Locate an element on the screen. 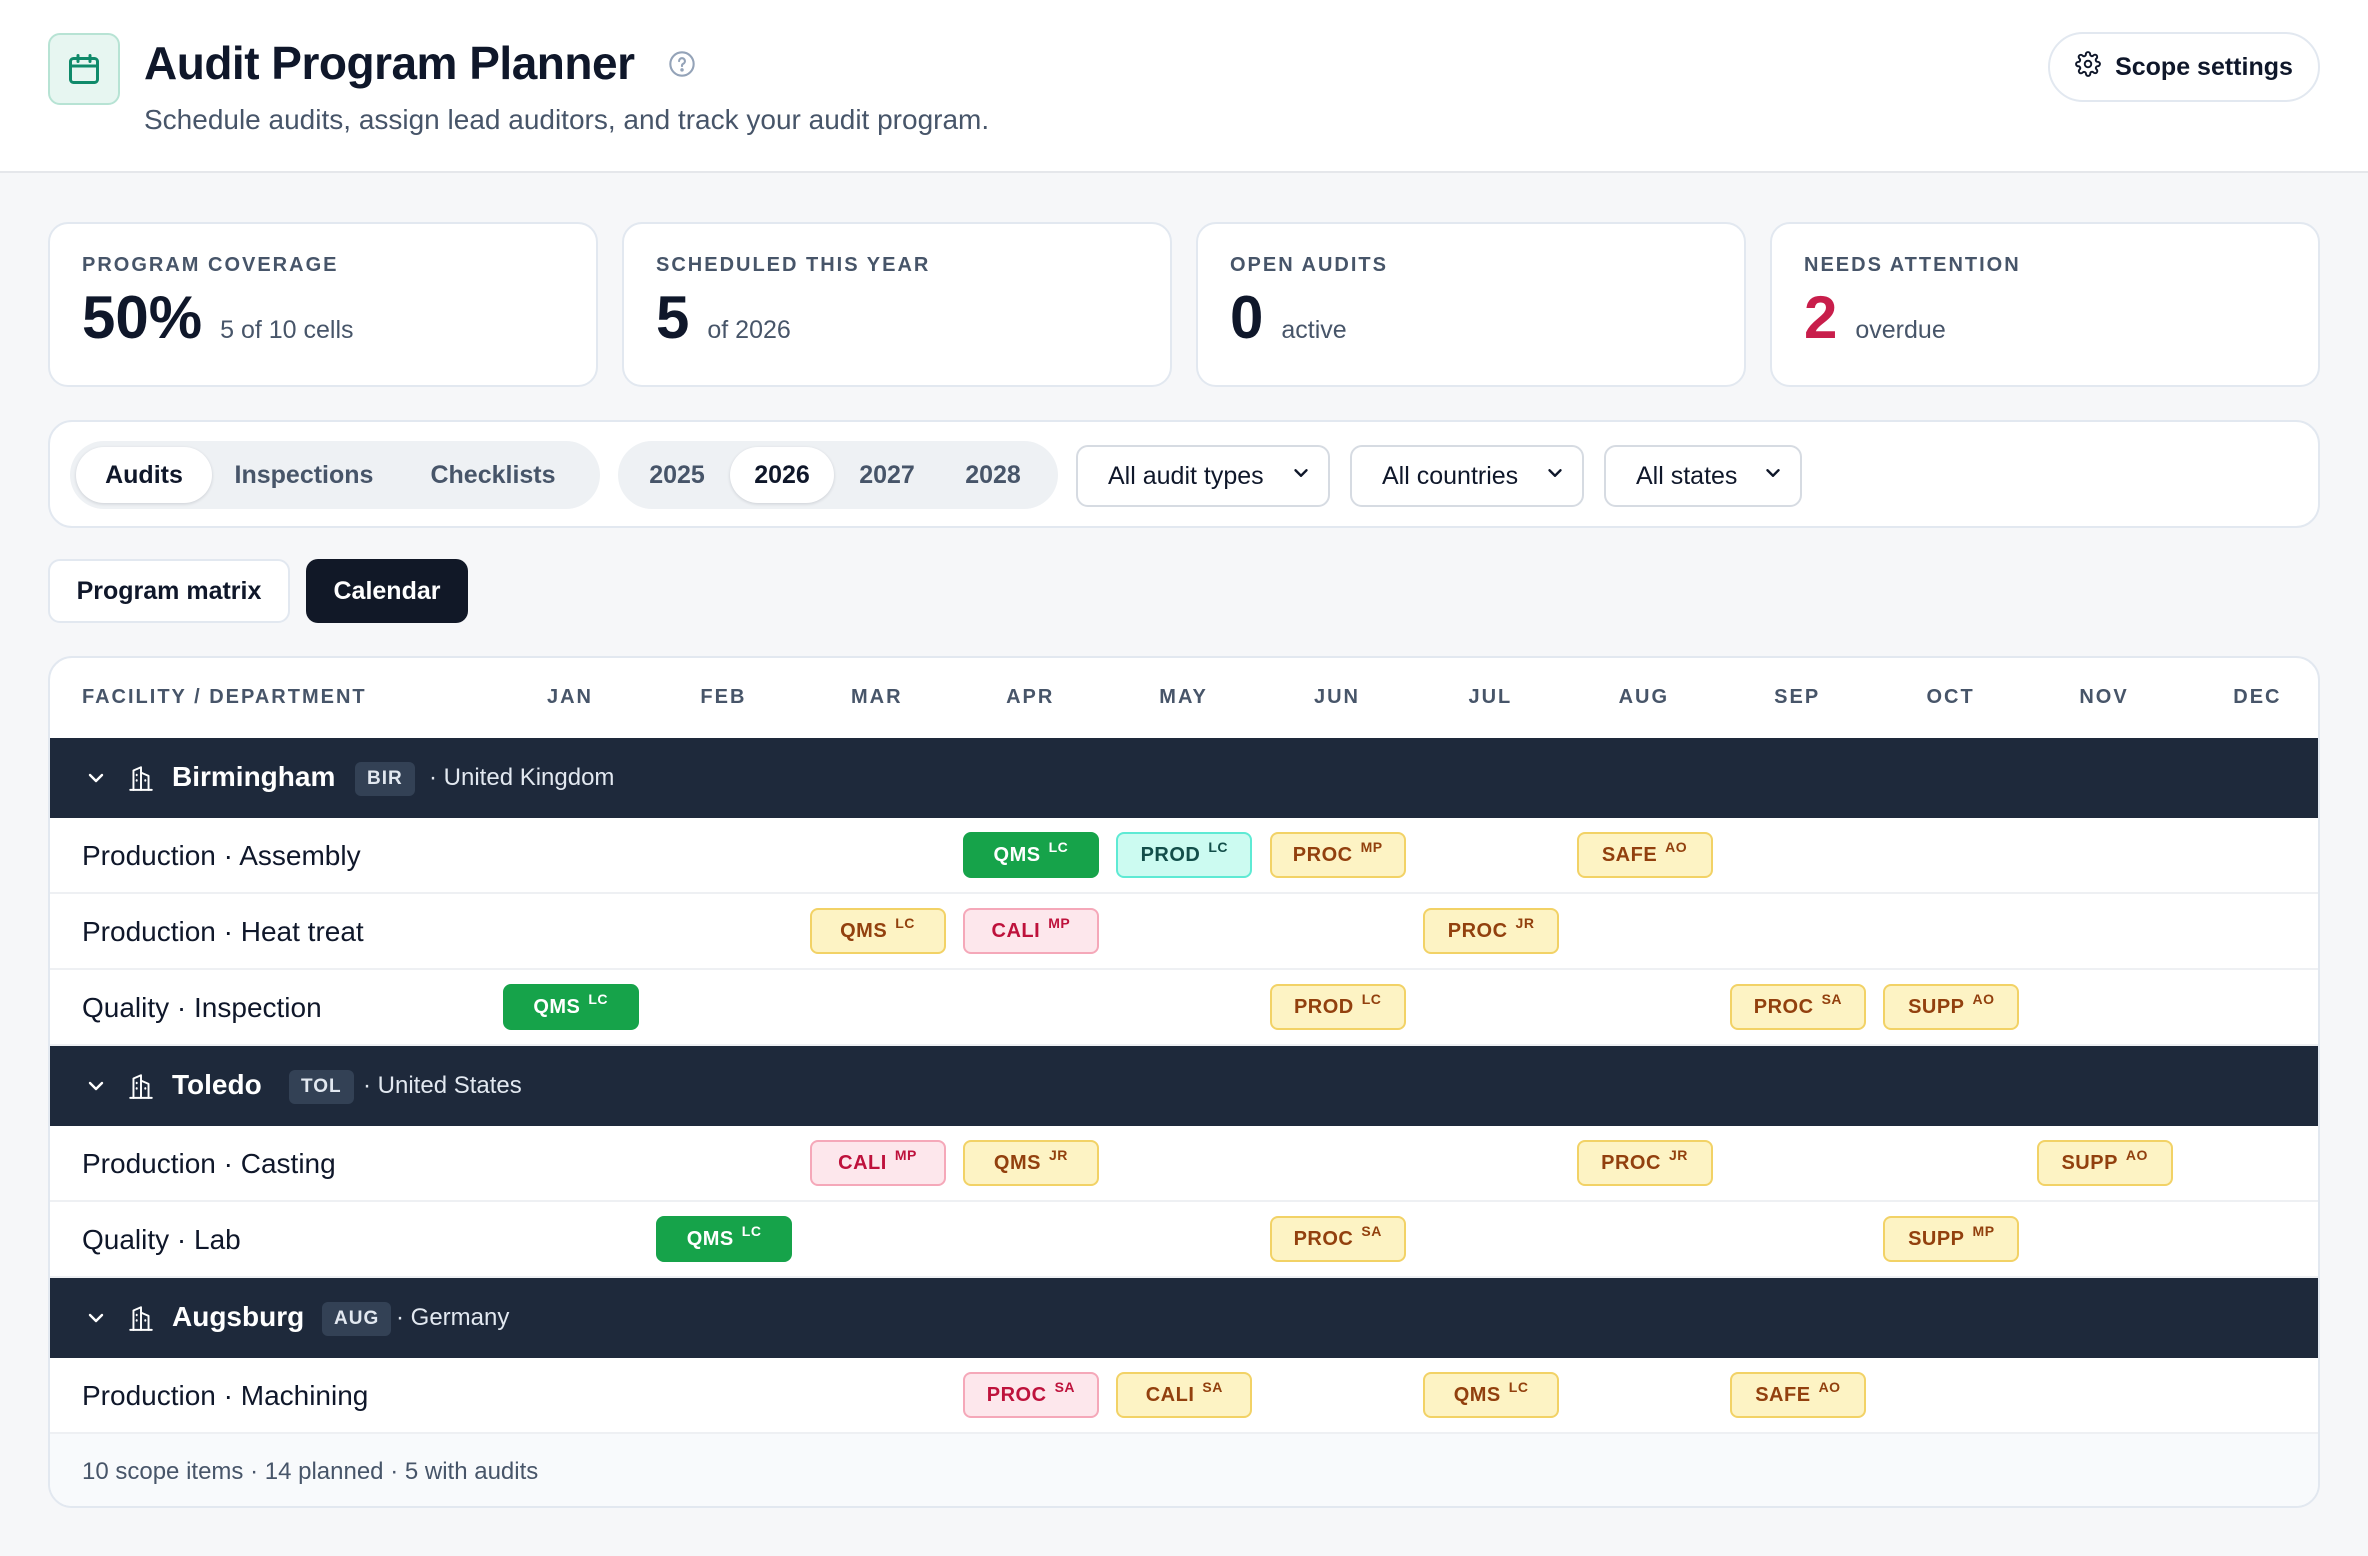 The image size is (2368, 1556). audit-chip: SUPP MP is located at coordinates (1951, 1239).